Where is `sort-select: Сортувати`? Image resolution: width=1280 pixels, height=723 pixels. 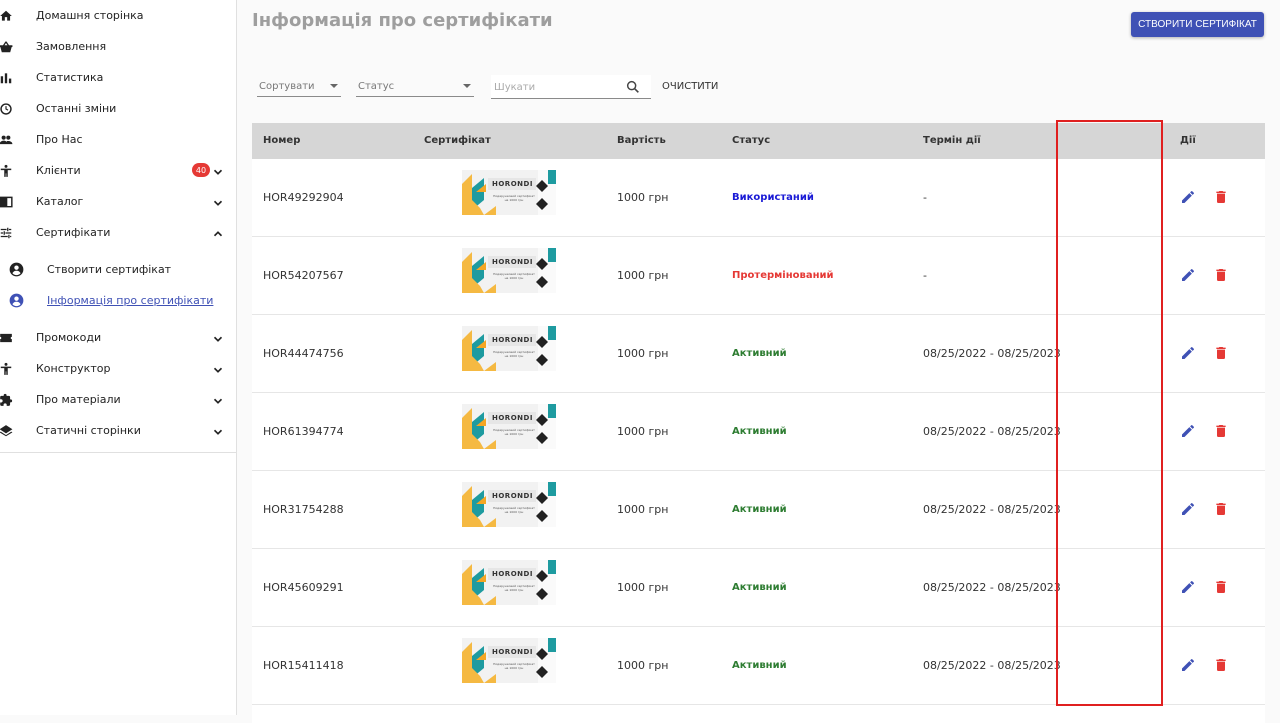
sort-select: Сортувати is located at coordinates (299, 86).